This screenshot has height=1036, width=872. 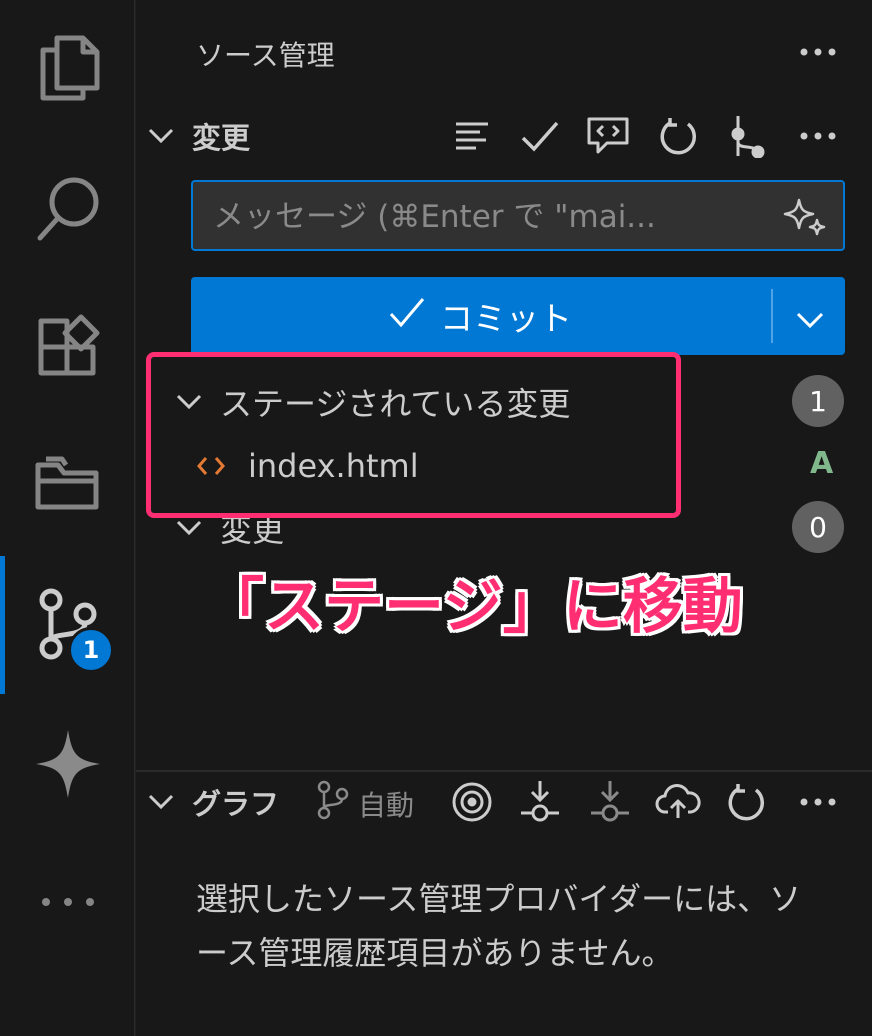 I want to click on list-view-icon, so click(x=472, y=136).